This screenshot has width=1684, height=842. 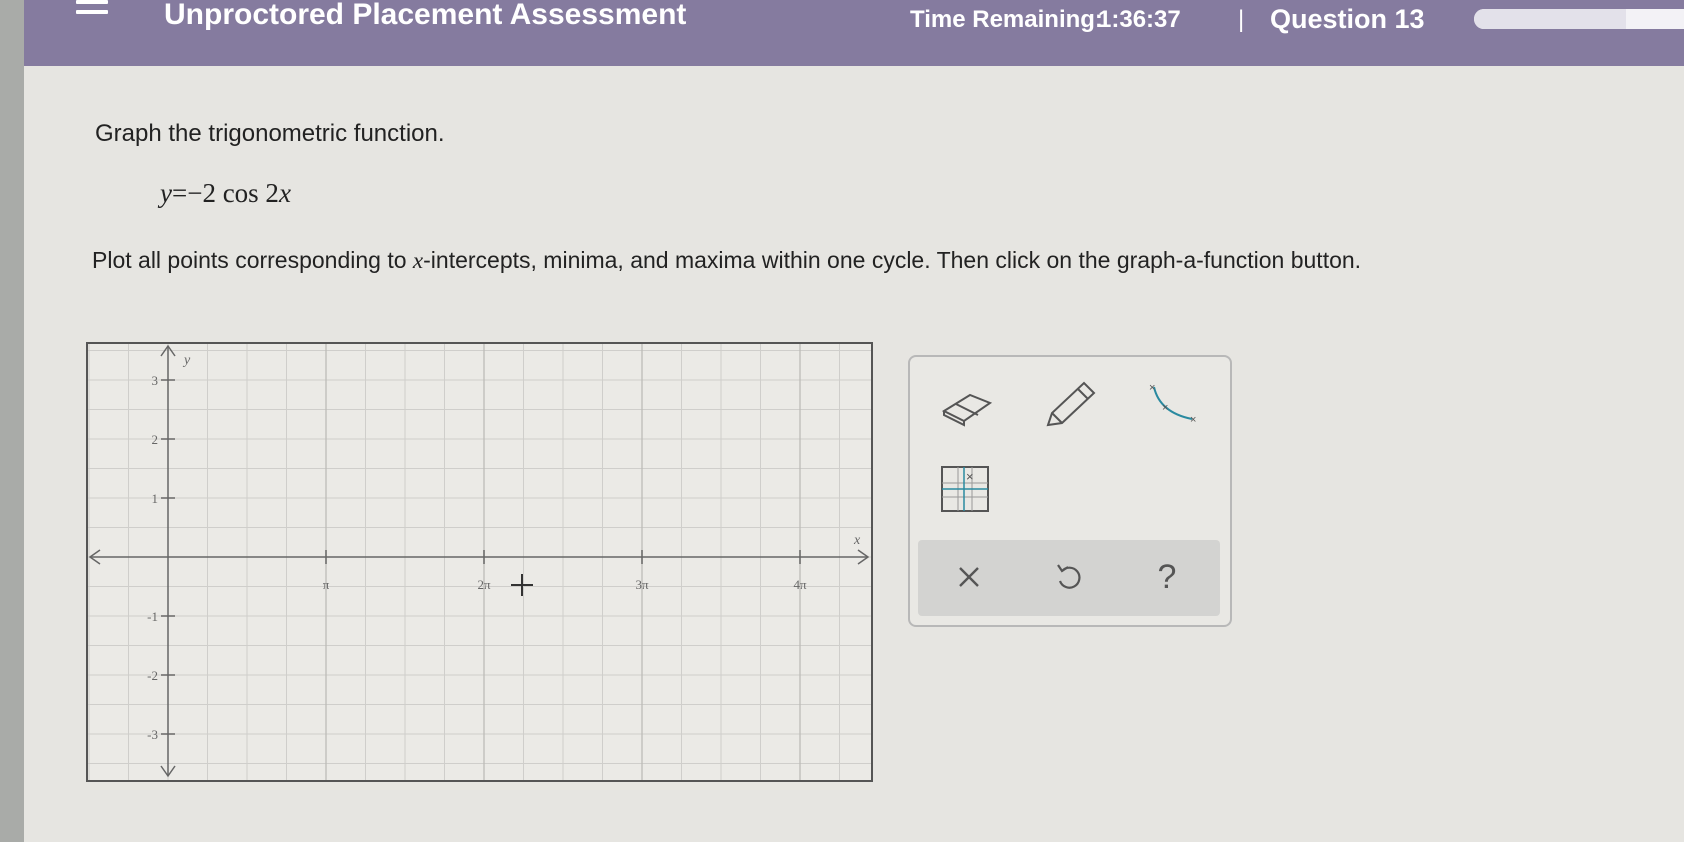 What do you see at coordinates (522, 585) in the screenshot?
I see `crosshair-cursor-icon` at bounding box center [522, 585].